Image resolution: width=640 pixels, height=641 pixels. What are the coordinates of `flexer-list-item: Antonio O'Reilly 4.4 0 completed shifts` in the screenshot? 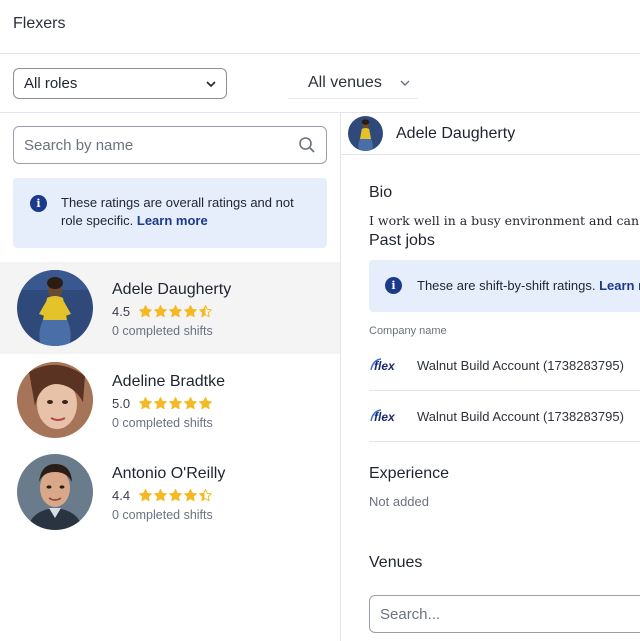 It's located at (170, 492).